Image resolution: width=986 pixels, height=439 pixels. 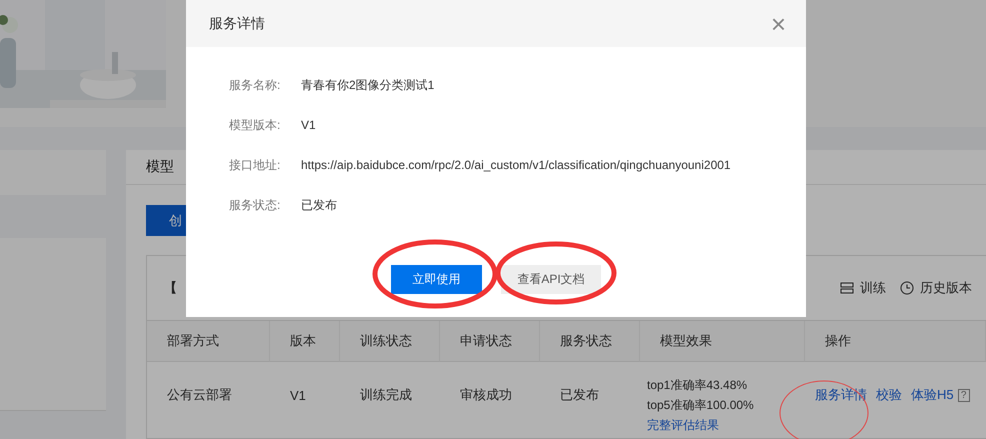 I want to click on column-header: 模型效果, so click(x=722, y=341).